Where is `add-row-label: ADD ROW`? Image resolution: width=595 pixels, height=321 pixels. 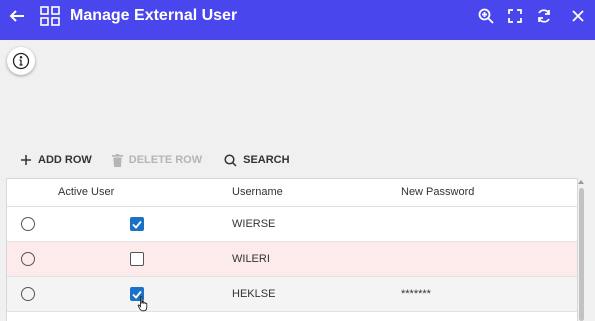 add-row-label: ADD ROW is located at coordinates (65, 160).